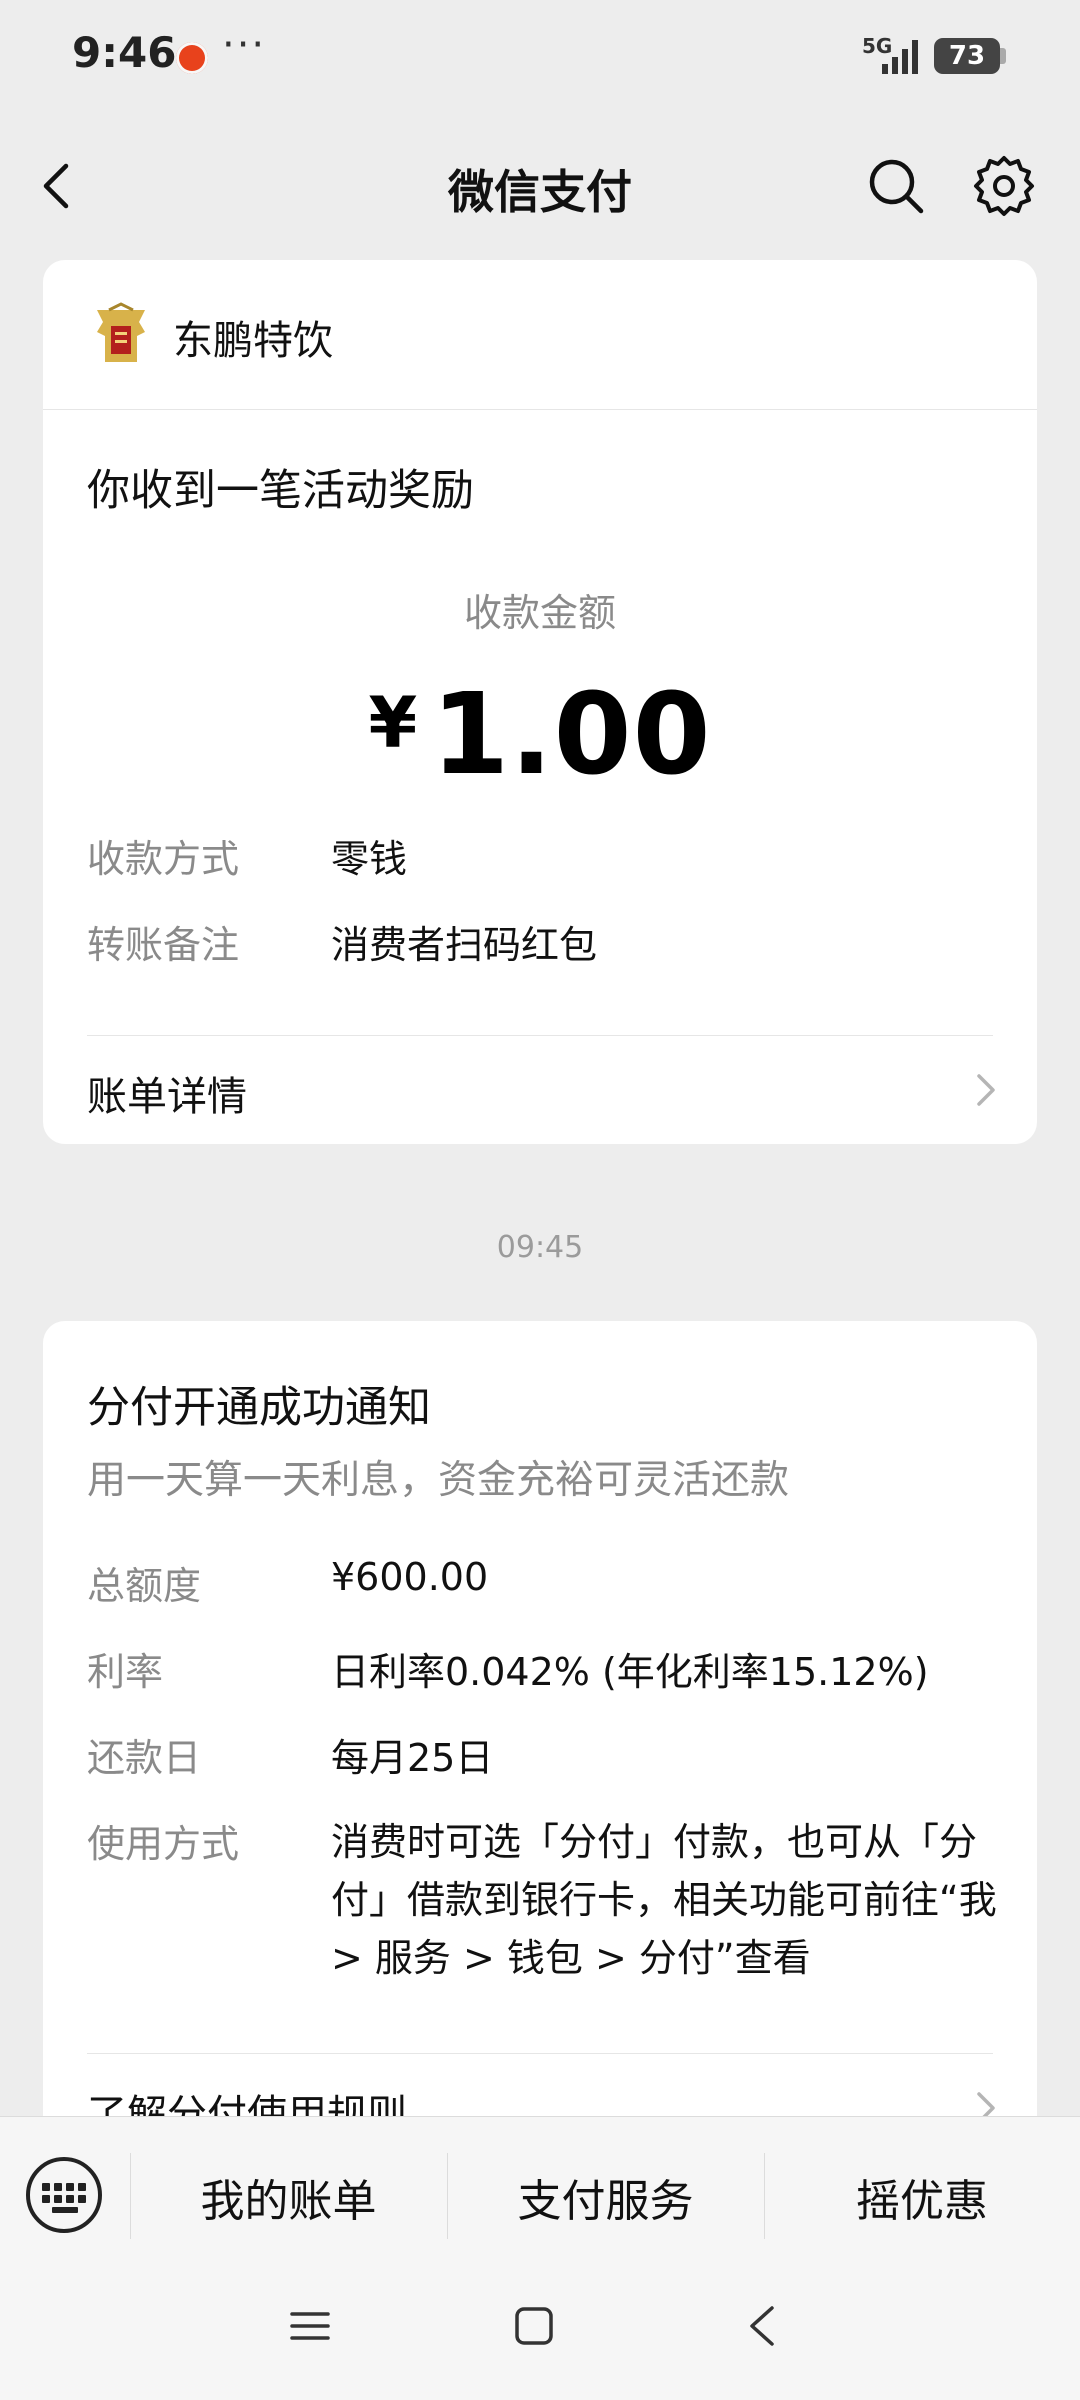  I want to click on interest-rate-value: 日利率0.042% (年化利率15.12%), so click(630, 1672).